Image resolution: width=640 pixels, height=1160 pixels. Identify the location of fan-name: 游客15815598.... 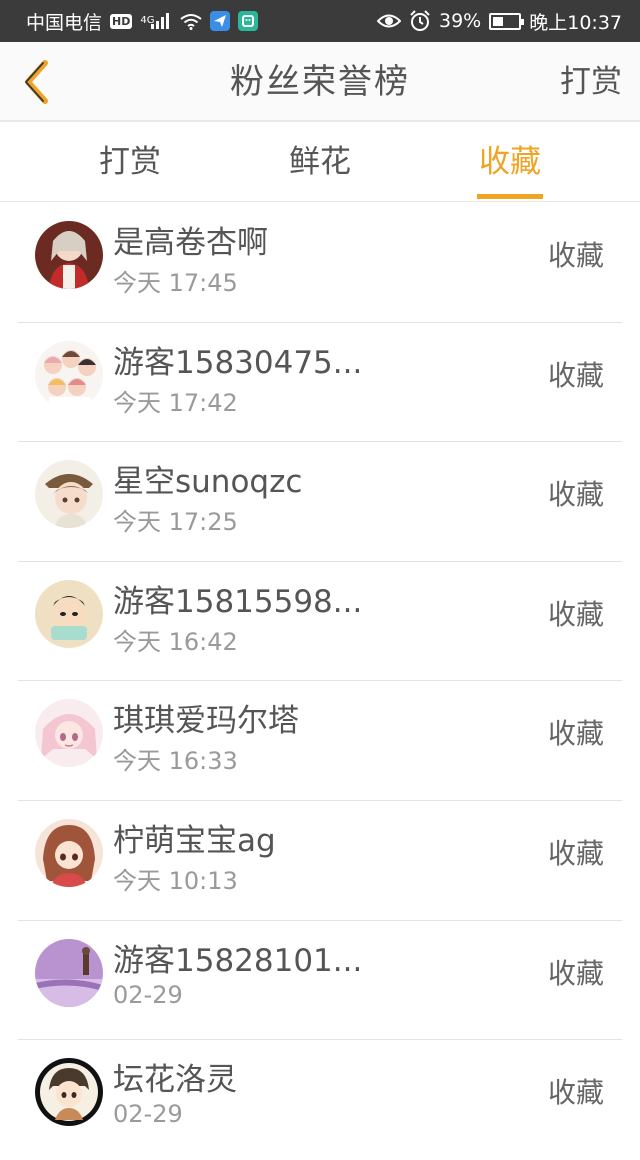
(238, 601).